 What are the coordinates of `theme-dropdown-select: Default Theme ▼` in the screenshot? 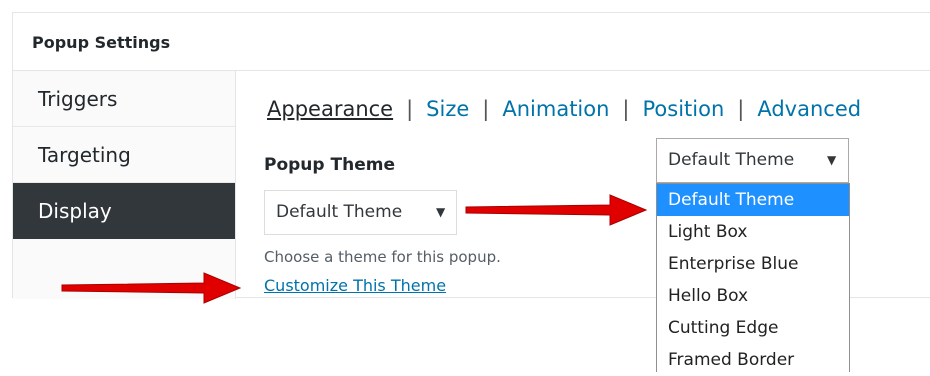 It's located at (752, 160).